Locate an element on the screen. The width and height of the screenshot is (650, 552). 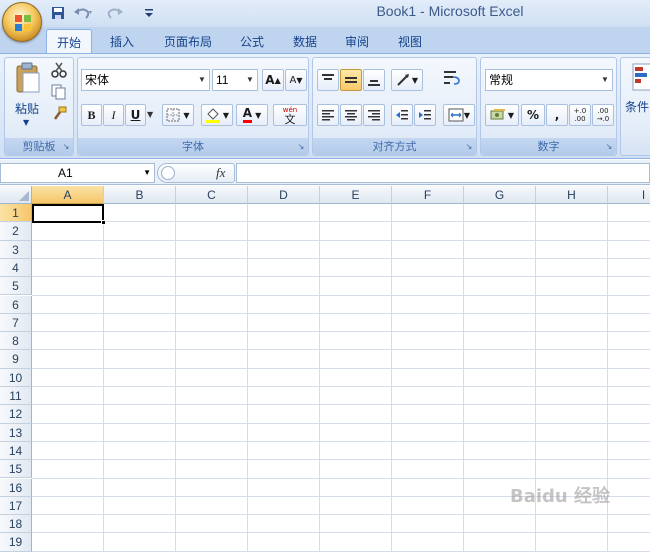
number-launcher-icon: ↘ is located at coordinates (609, 147).